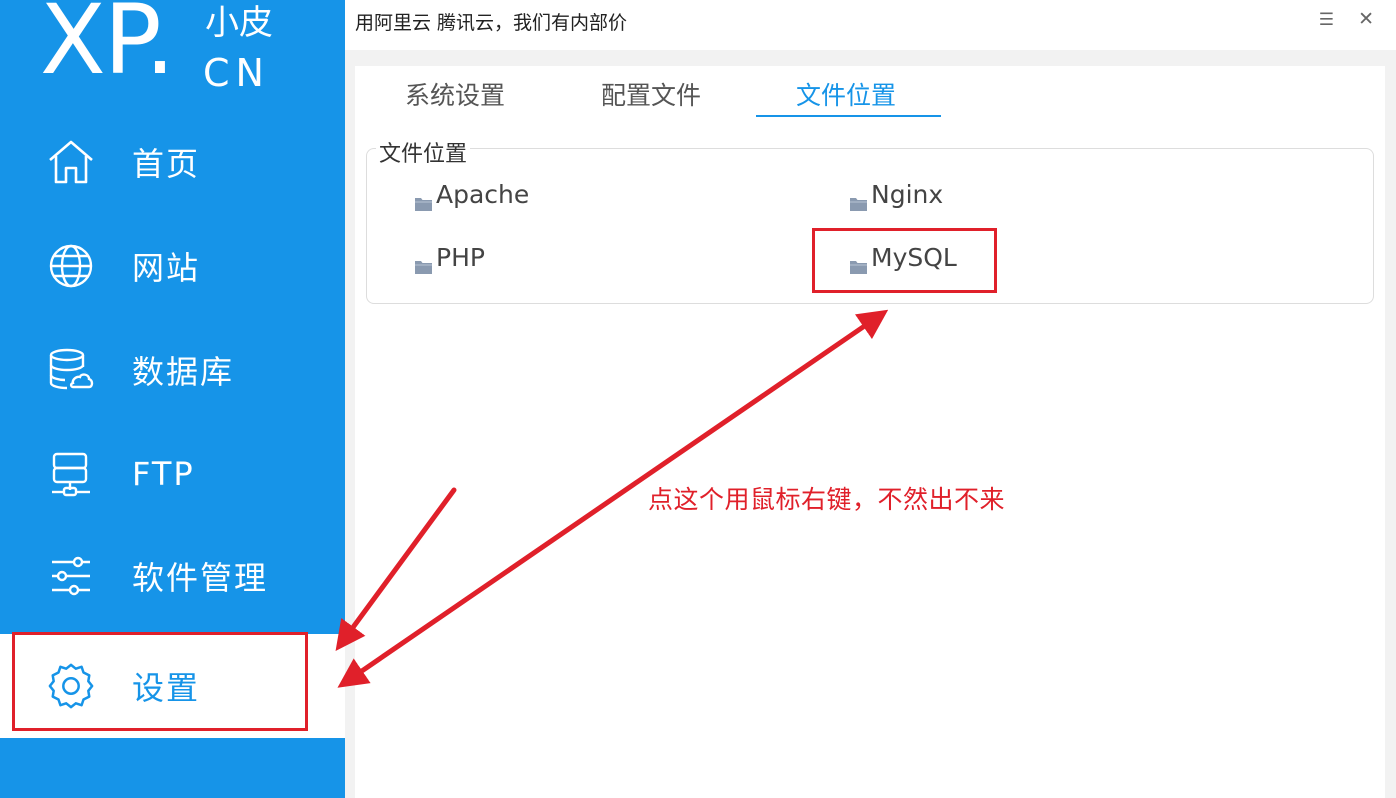  I want to click on annotation-highlight-settings, so click(160, 681).